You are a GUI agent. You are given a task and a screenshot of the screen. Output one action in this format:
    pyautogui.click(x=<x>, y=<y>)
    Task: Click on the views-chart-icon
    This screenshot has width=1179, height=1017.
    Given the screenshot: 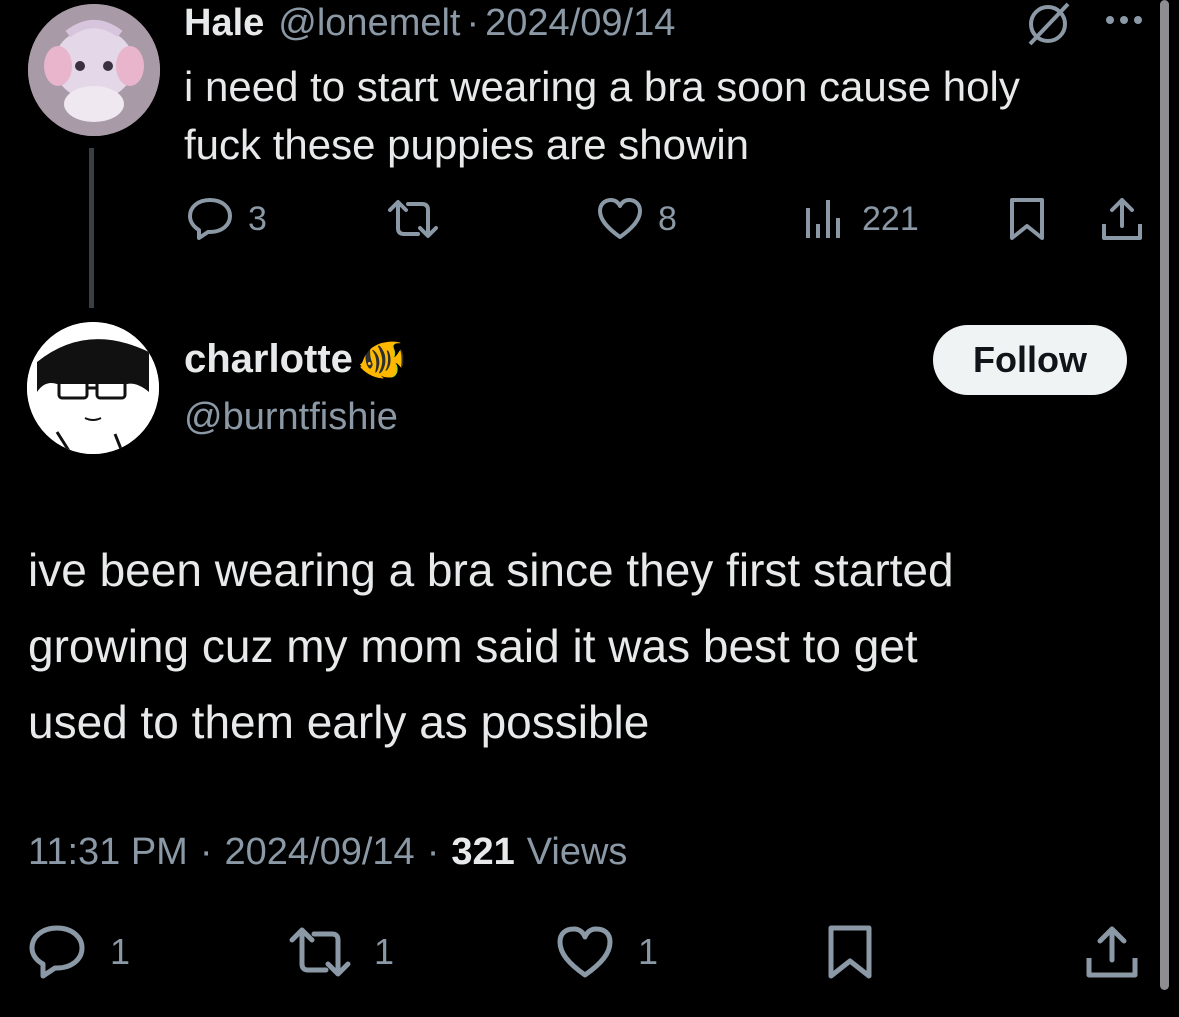 What is the action you would take?
    pyautogui.click(x=823, y=219)
    